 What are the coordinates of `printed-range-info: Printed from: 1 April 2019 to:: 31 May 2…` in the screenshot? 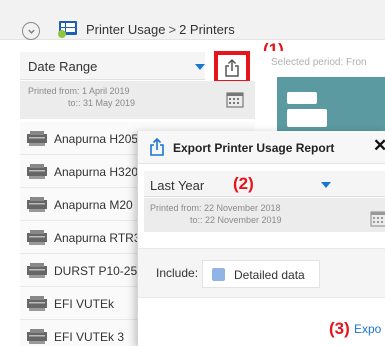 It's located at (137, 100).